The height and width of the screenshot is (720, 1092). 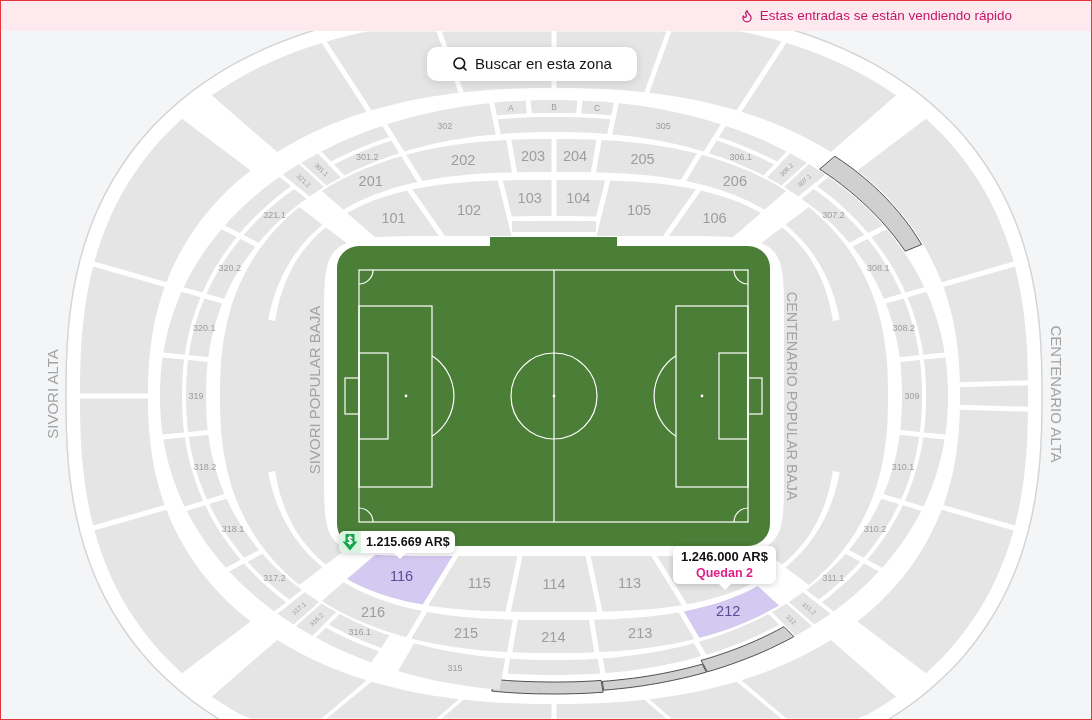 I want to click on section-number: 319, so click(x=196, y=396).